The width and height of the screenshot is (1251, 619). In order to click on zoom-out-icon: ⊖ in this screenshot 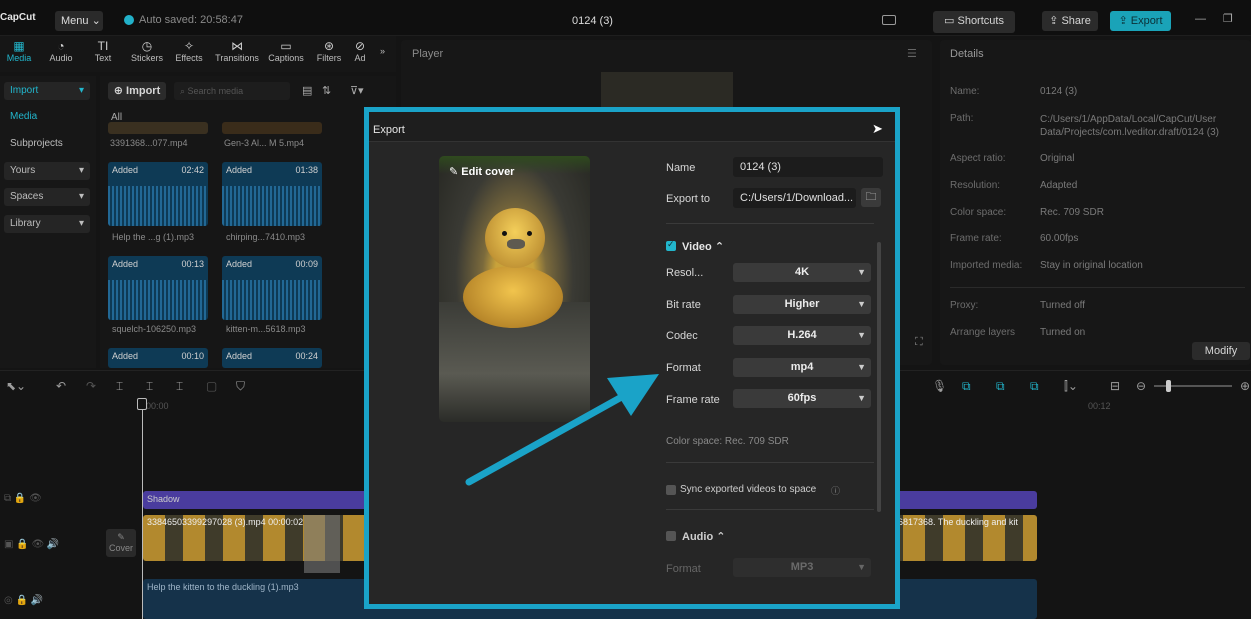, I will do `click(1141, 386)`.